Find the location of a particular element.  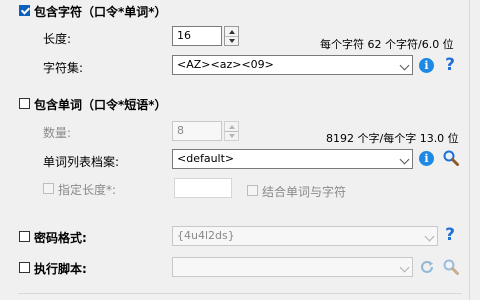

charset-help-icon: ? is located at coordinates (450, 65).